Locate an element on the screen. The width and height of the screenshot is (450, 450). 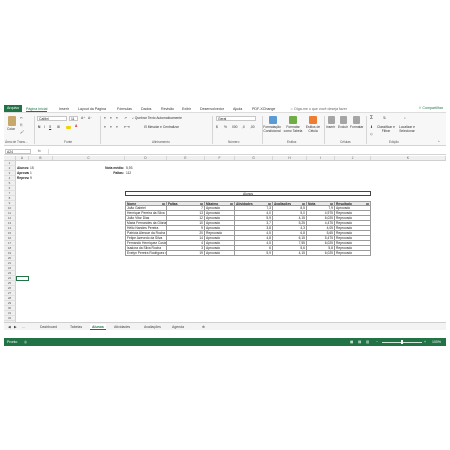
cut-icon: ✂ is located at coordinates (21, 118).